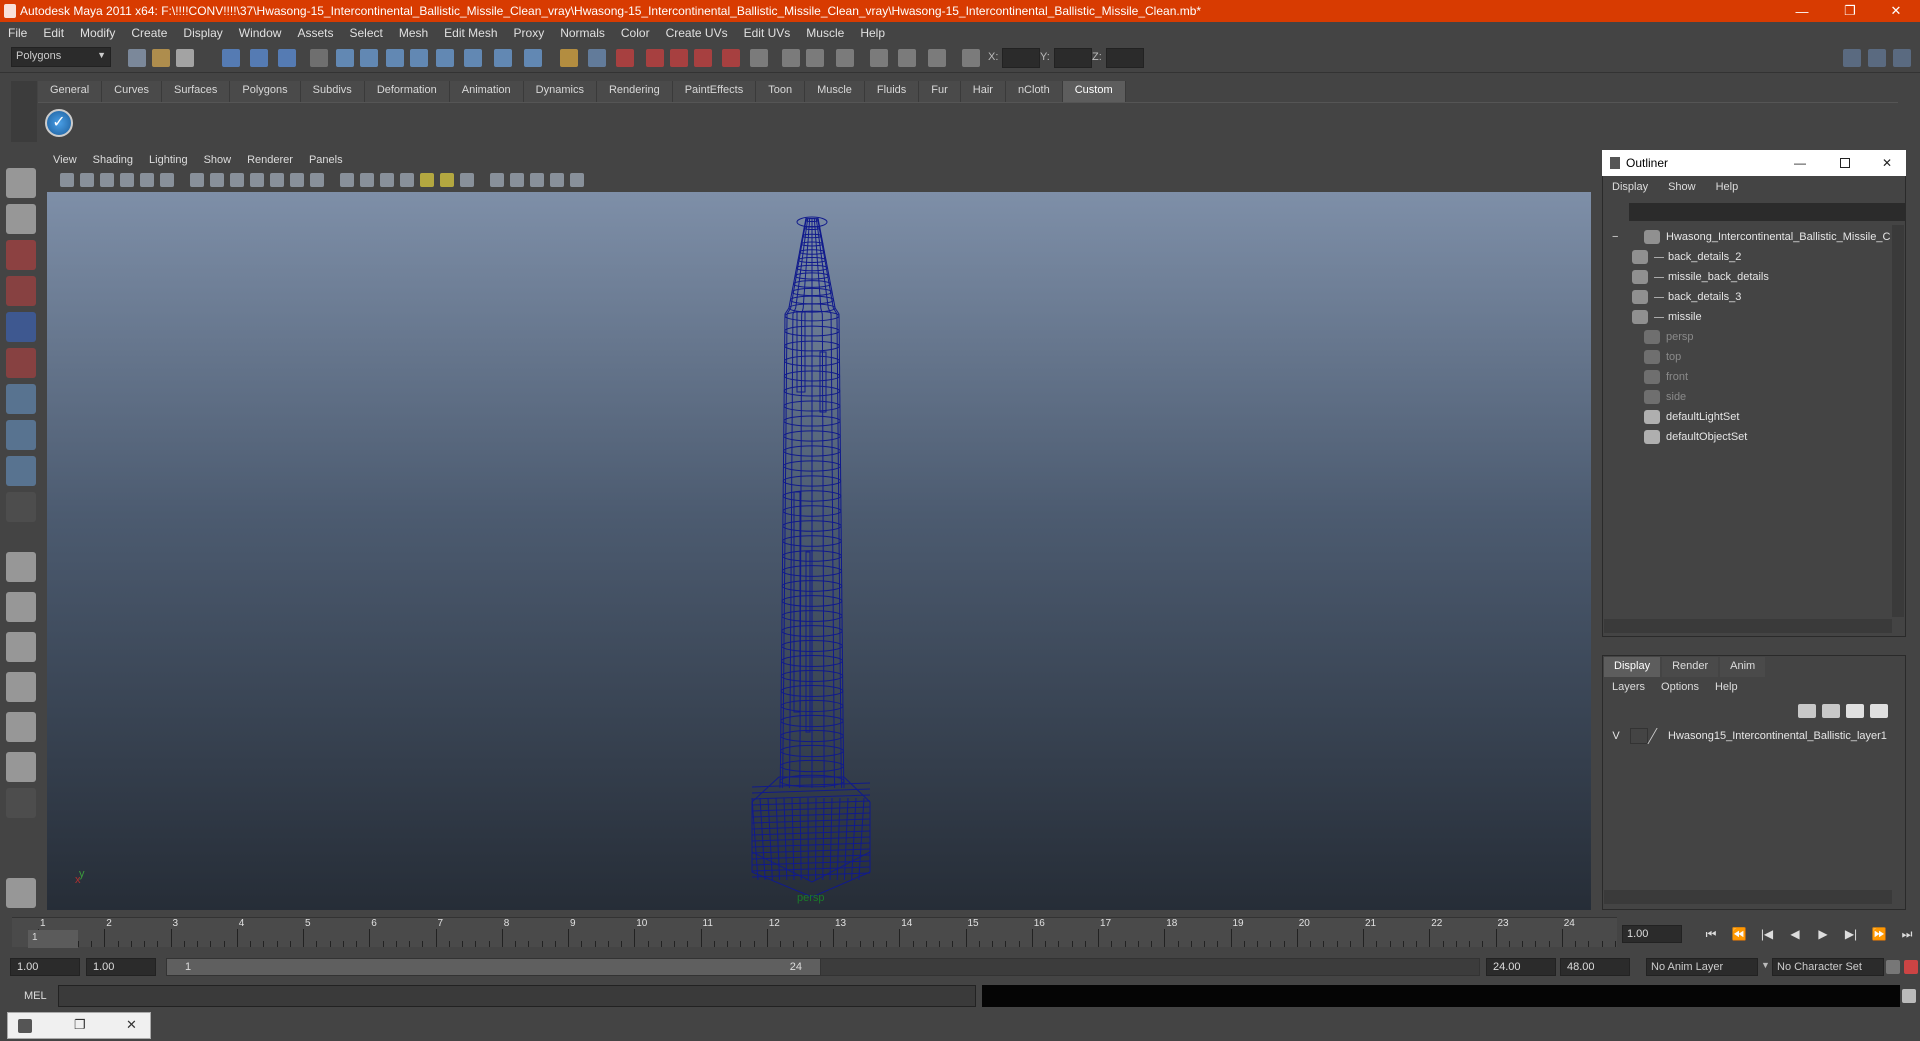 Image resolution: width=1920 pixels, height=1041 pixels. Describe the element at coordinates (1828, 967) in the screenshot. I see `character-set-dropdown: No Character Set` at that location.